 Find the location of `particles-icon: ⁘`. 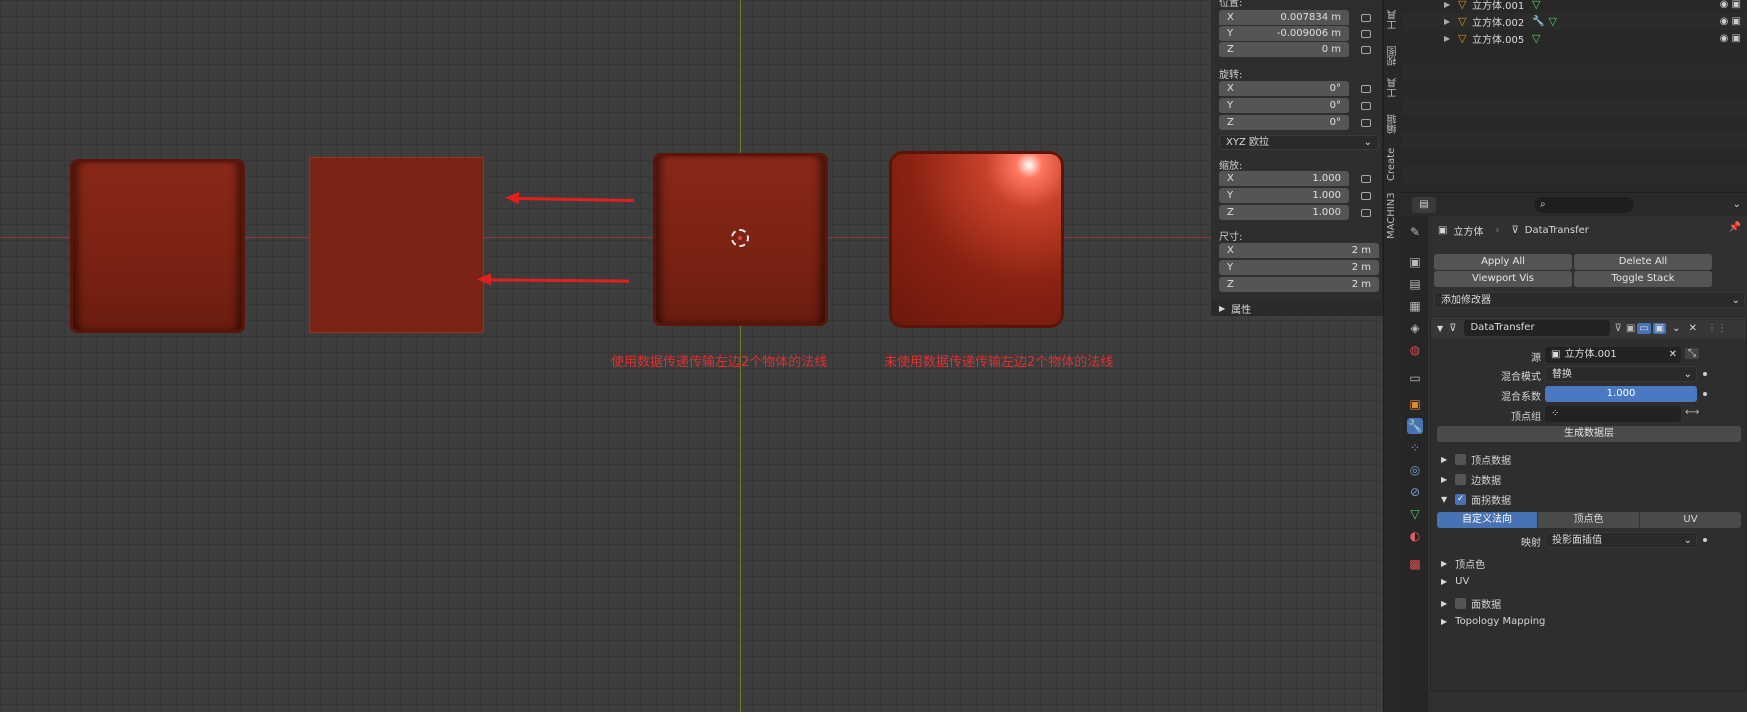

particles-icon: ⁘ is located at coordinates (1415, 448).